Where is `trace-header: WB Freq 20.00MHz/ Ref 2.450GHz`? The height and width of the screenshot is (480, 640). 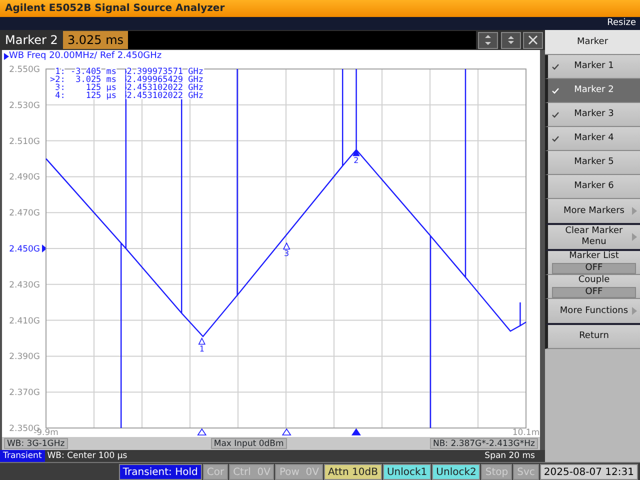 trace-header: WB Freq 20.00MHz/ Ref 2.450GHz is located at coordinates (85, 56).